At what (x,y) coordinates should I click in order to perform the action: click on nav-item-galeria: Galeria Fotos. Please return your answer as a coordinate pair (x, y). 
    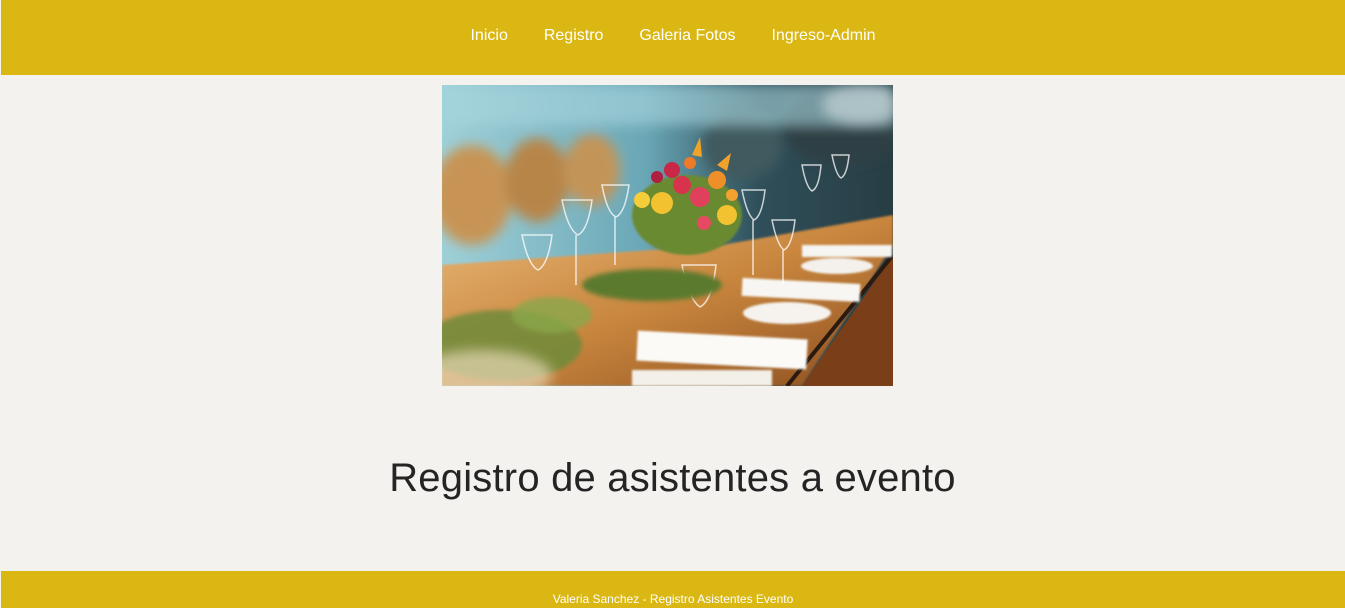
    Looking at the image, I should click on (687, 36).